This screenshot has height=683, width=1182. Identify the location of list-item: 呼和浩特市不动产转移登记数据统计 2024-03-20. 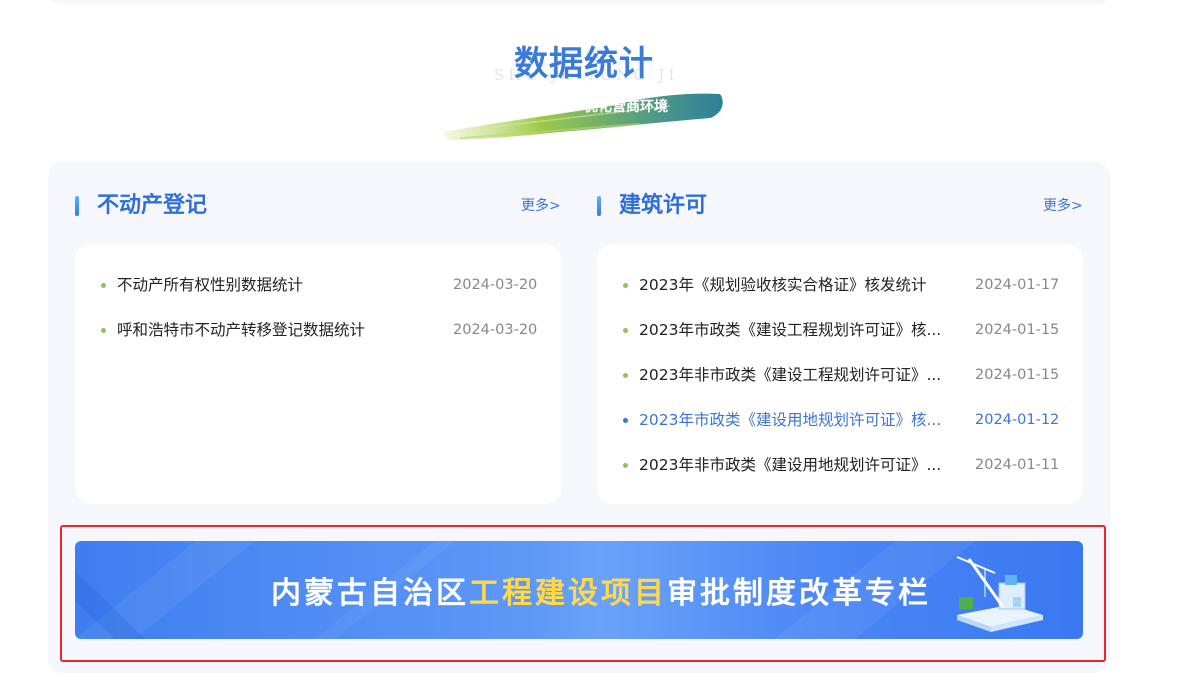
(319, 330).